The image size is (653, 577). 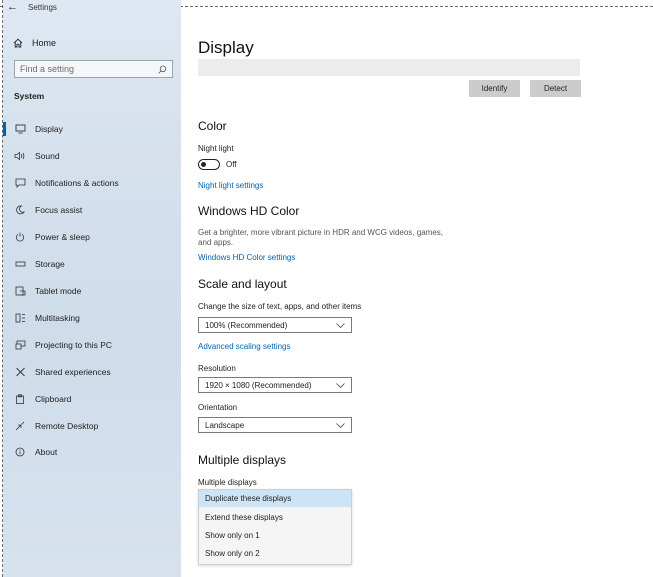 What do you see at coordinates (216, 148) in the screenshot?
I see `night-light-label: Night light` at bounding box center [216, 148].